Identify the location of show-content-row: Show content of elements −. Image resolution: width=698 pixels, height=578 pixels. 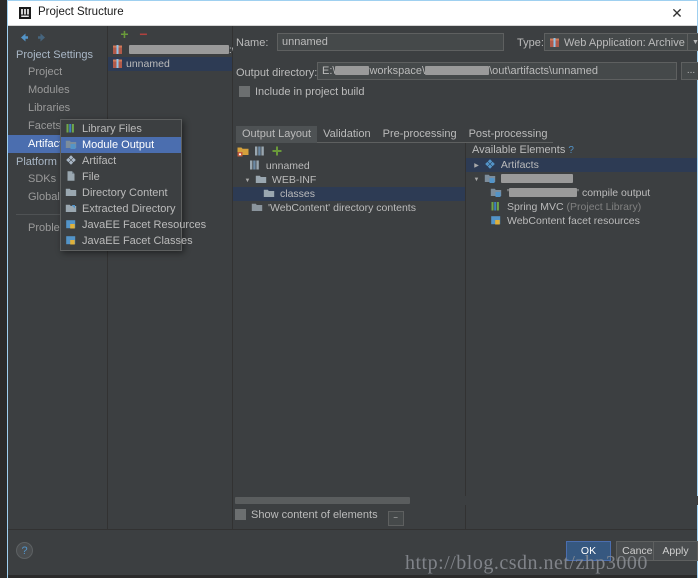
(319, 517).